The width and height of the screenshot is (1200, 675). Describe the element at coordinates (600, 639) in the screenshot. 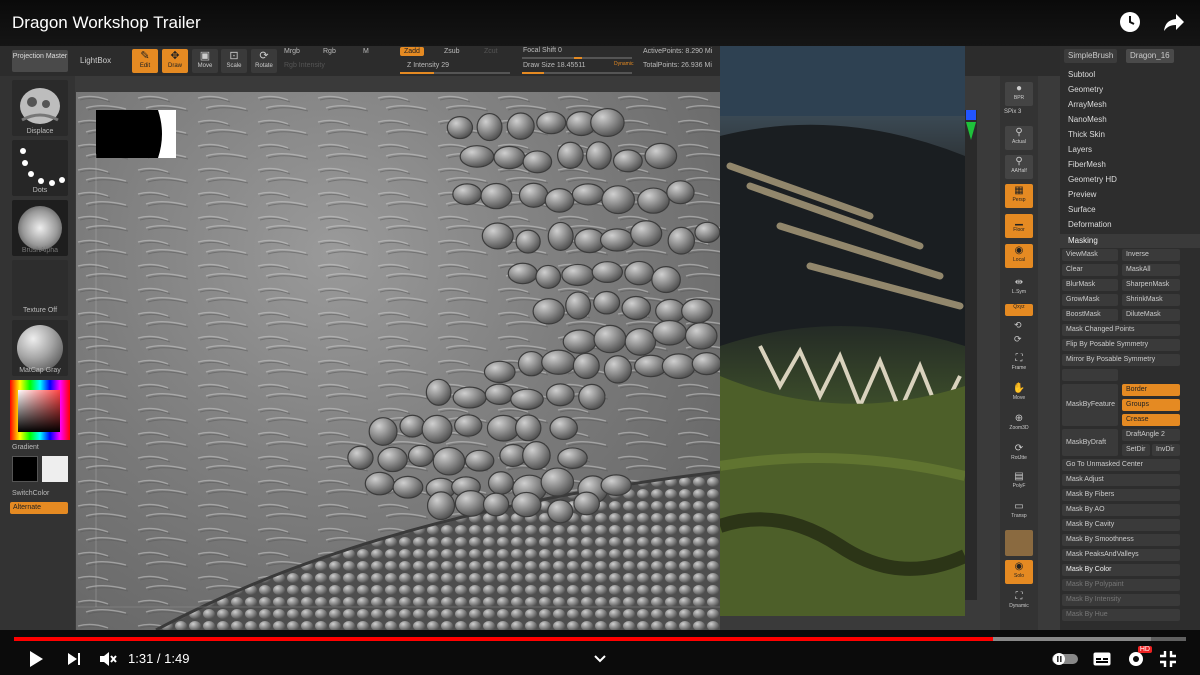

I see `progress-bar` at that location.